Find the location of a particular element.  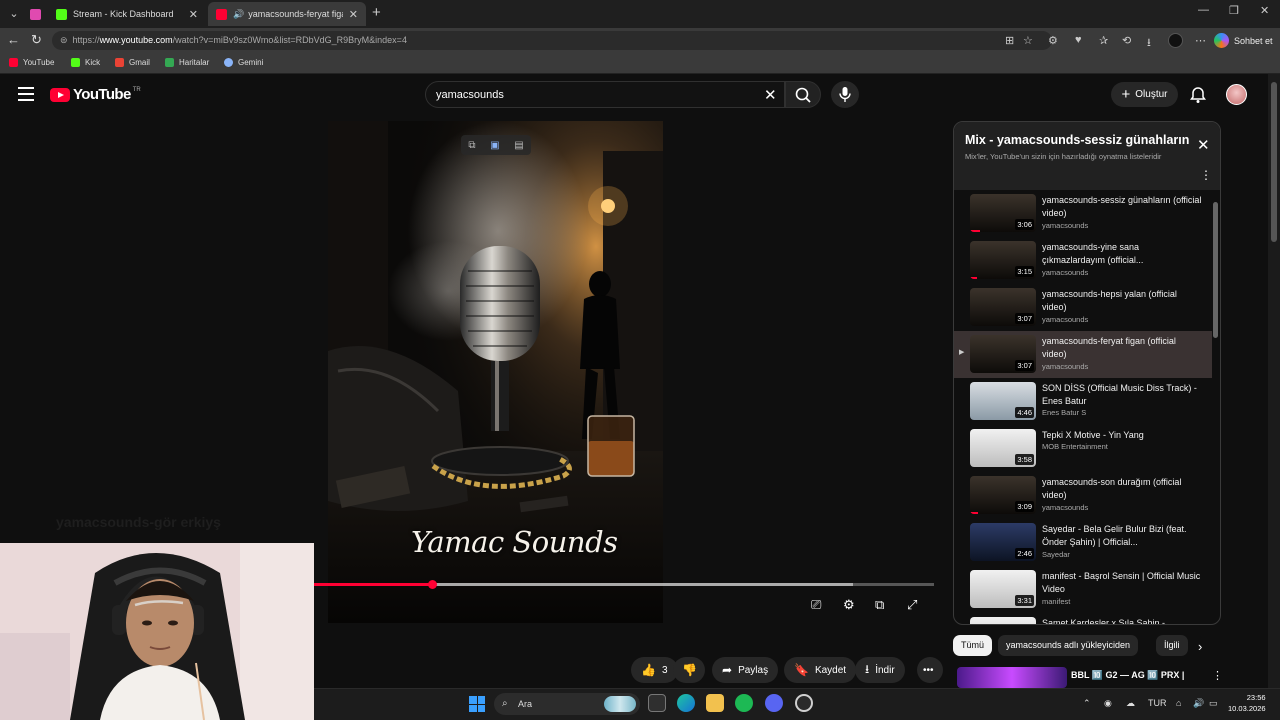

save-button: 🔖 Kaydet is located at coordinates (820, 670).